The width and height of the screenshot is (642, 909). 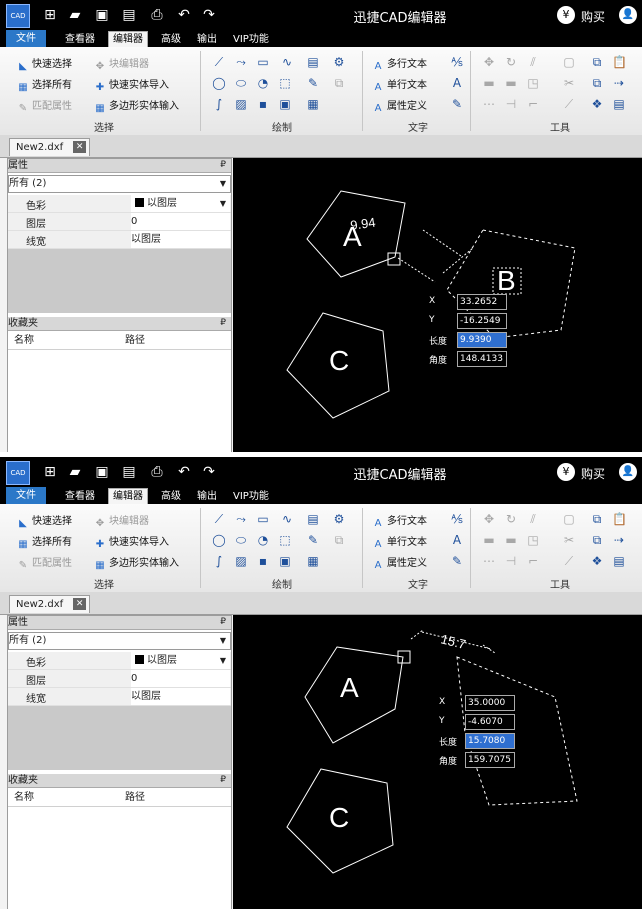 I want to click on block-editor-button: ✥ 块编辑器, so click(x=121, y=521).